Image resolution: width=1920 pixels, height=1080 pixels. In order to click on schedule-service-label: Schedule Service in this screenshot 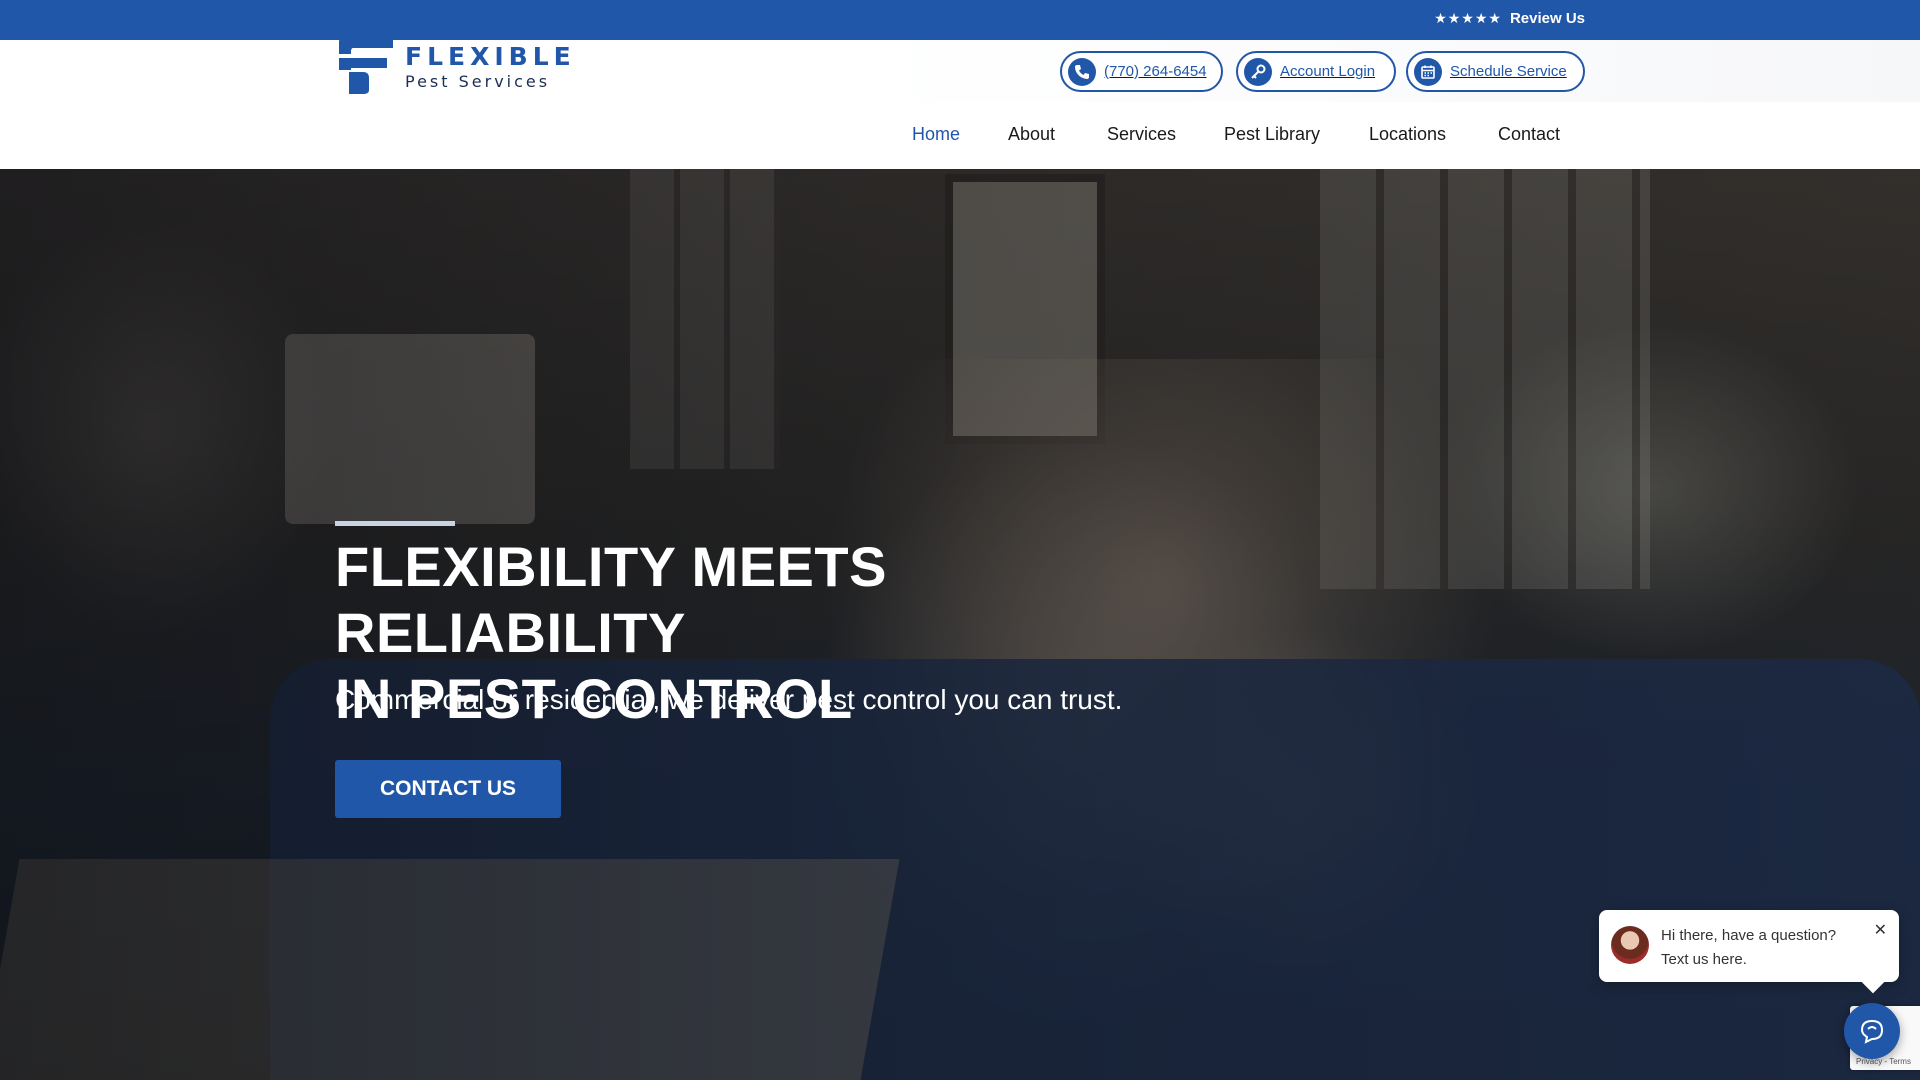, I will do `click(1508, 71)`.